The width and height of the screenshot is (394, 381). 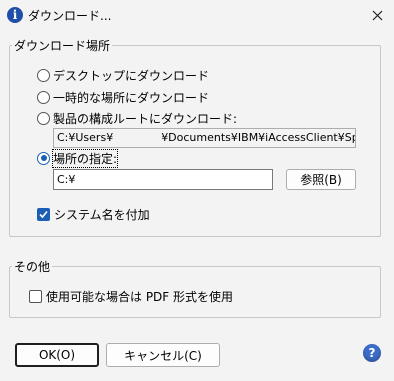 I want to click on radio-specify-location: 場所の指定:, so click(x=78, y=158).